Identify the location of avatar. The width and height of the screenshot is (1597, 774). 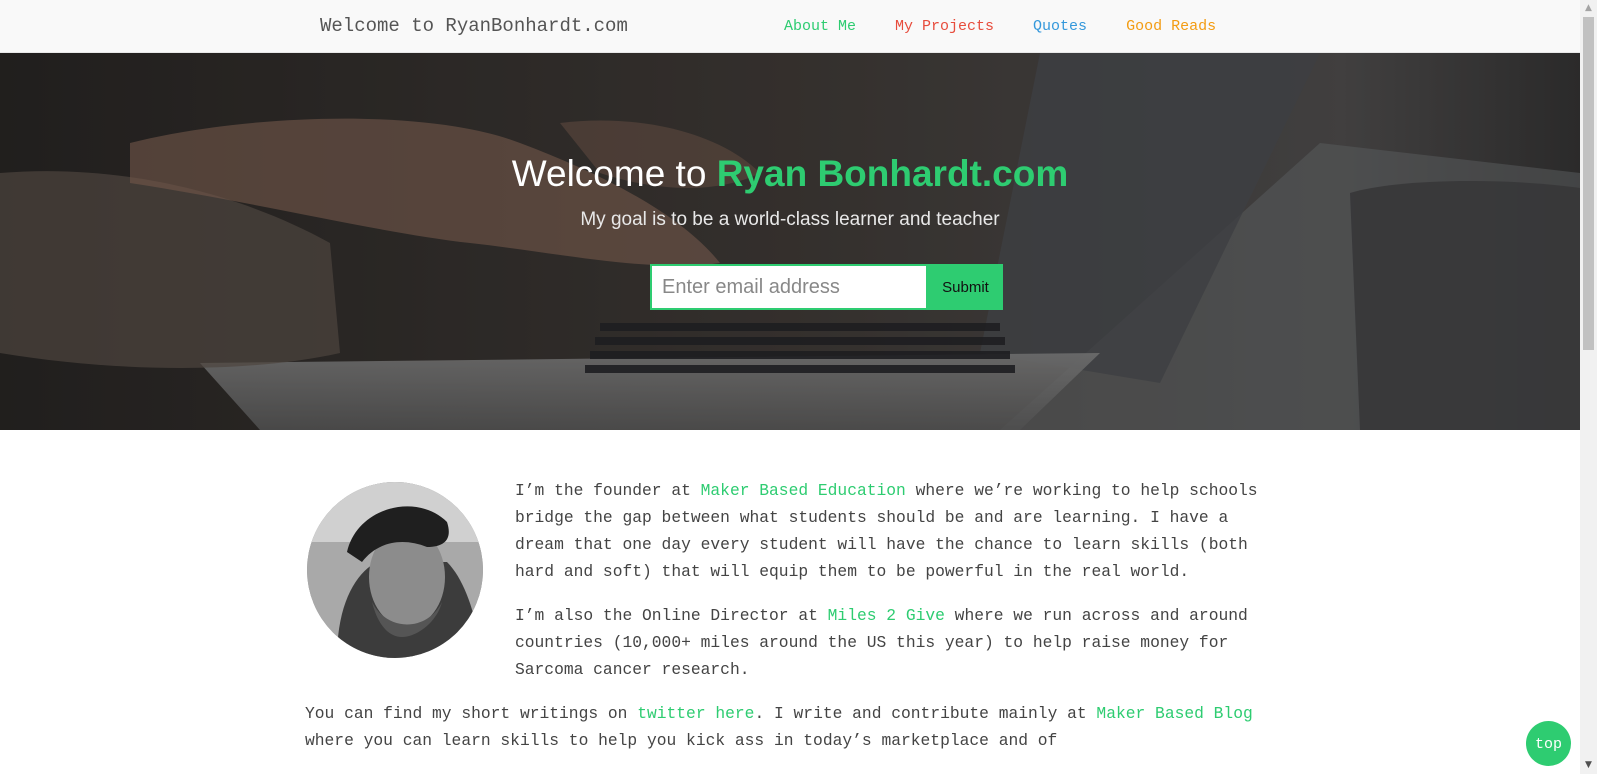
(395, 570).